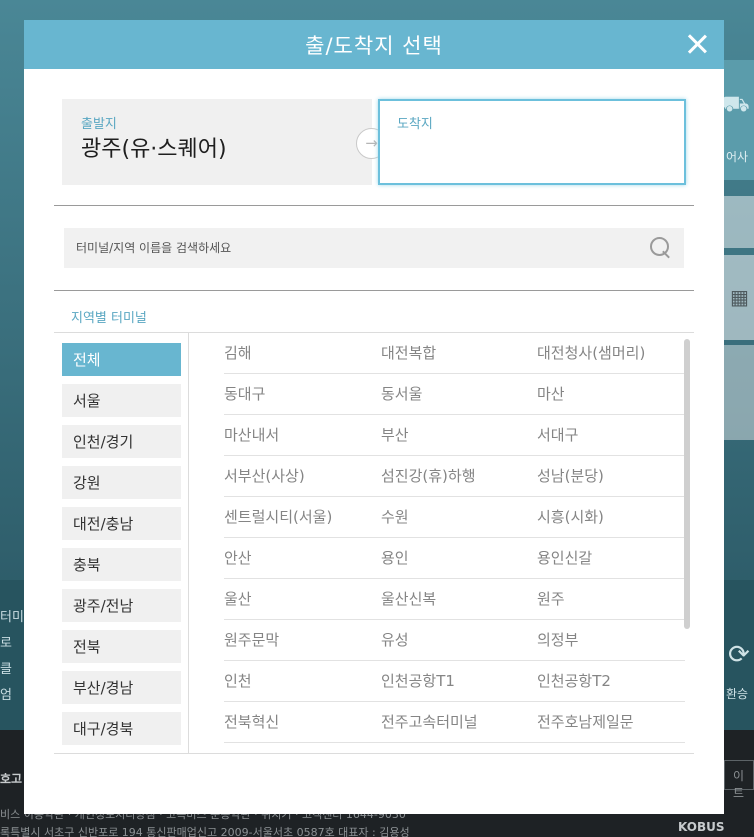 The image size is (754, 837). What do you see at coordinates (121, 605) in the screenshot?
I see `region-item-gwangju-jeonnam: 광주/전남` at bounding box center [121, 605].